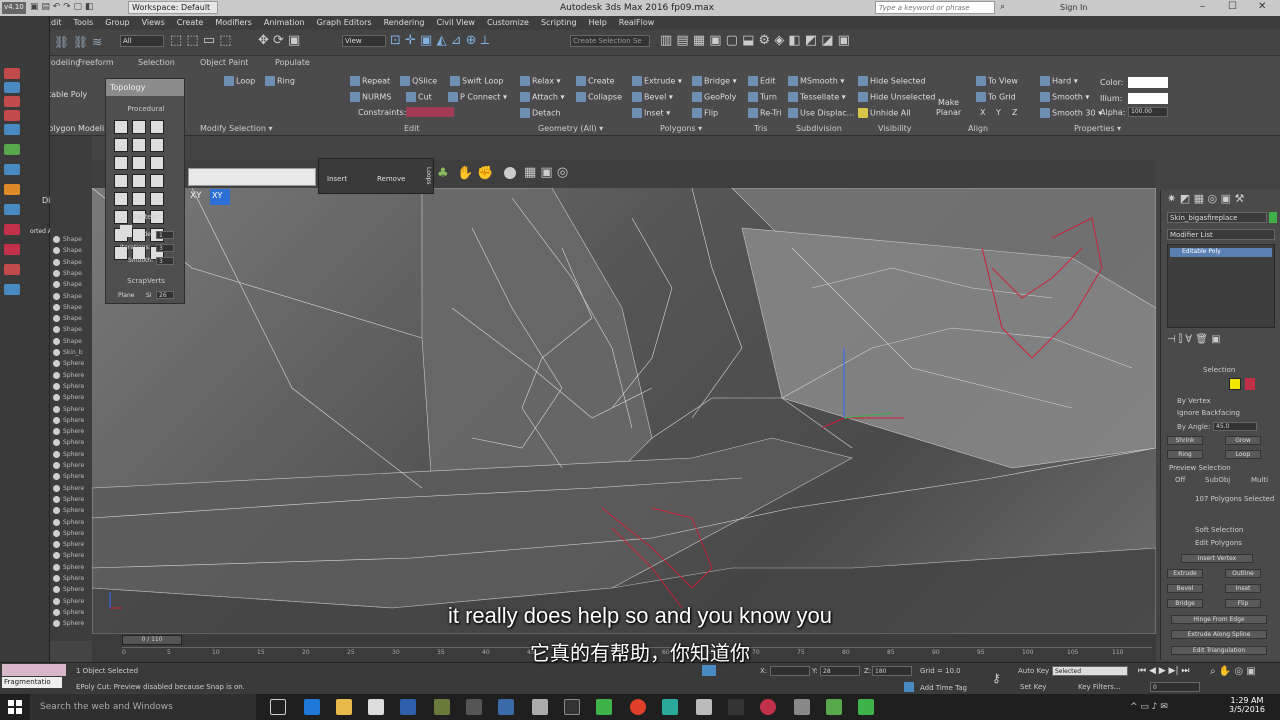 The width and height of the screenshot is (1280, 720). Describe the element at coordinates (840, 671) in the screenshot. I see `y-coord-field: 28` at that location.